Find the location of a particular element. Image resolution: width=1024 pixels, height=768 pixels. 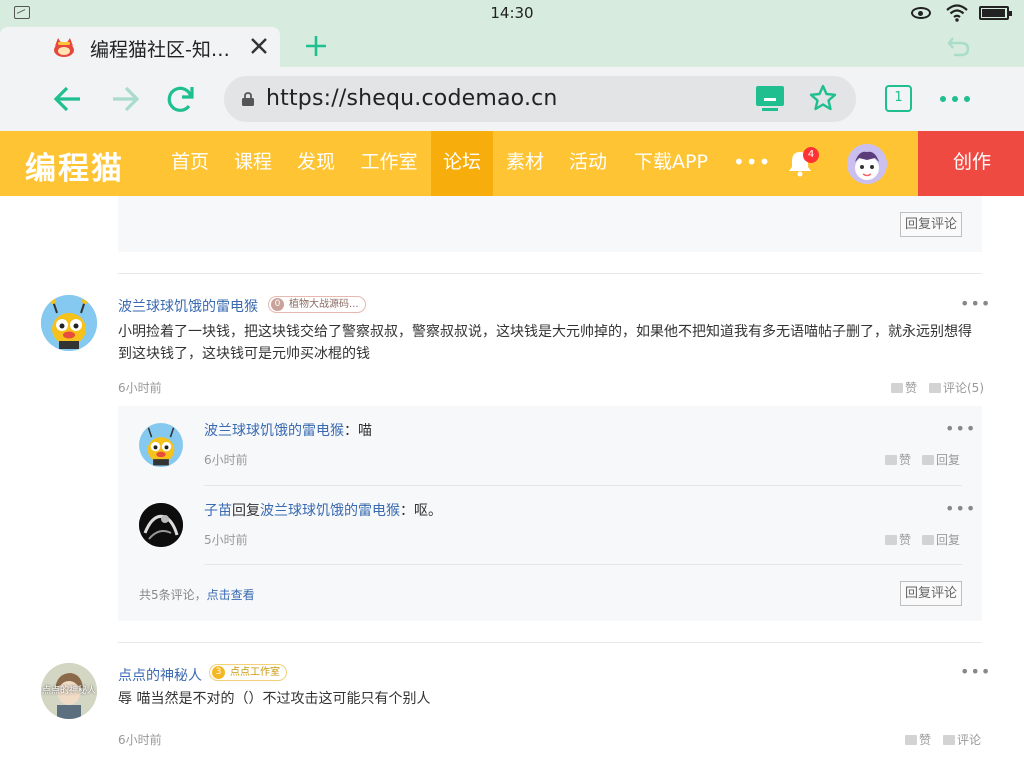

lock-icon is located at coordinates (248, 99).